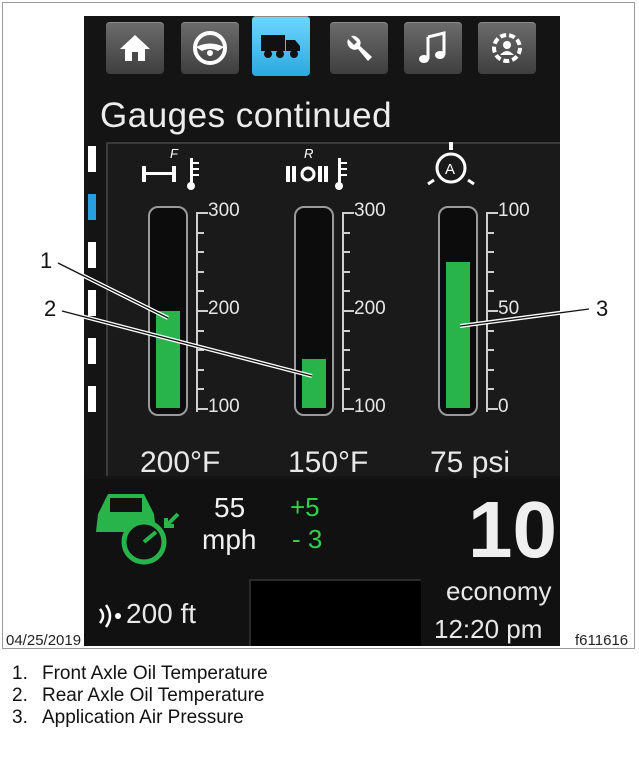 Image resolution: width=639 pixels, height=777 pixels. What do you see at coordinates (140, 673) in the screenshot?
I see `legend-item: 1. Front Axle Oil Temperature` at bounding box center [140, 673].